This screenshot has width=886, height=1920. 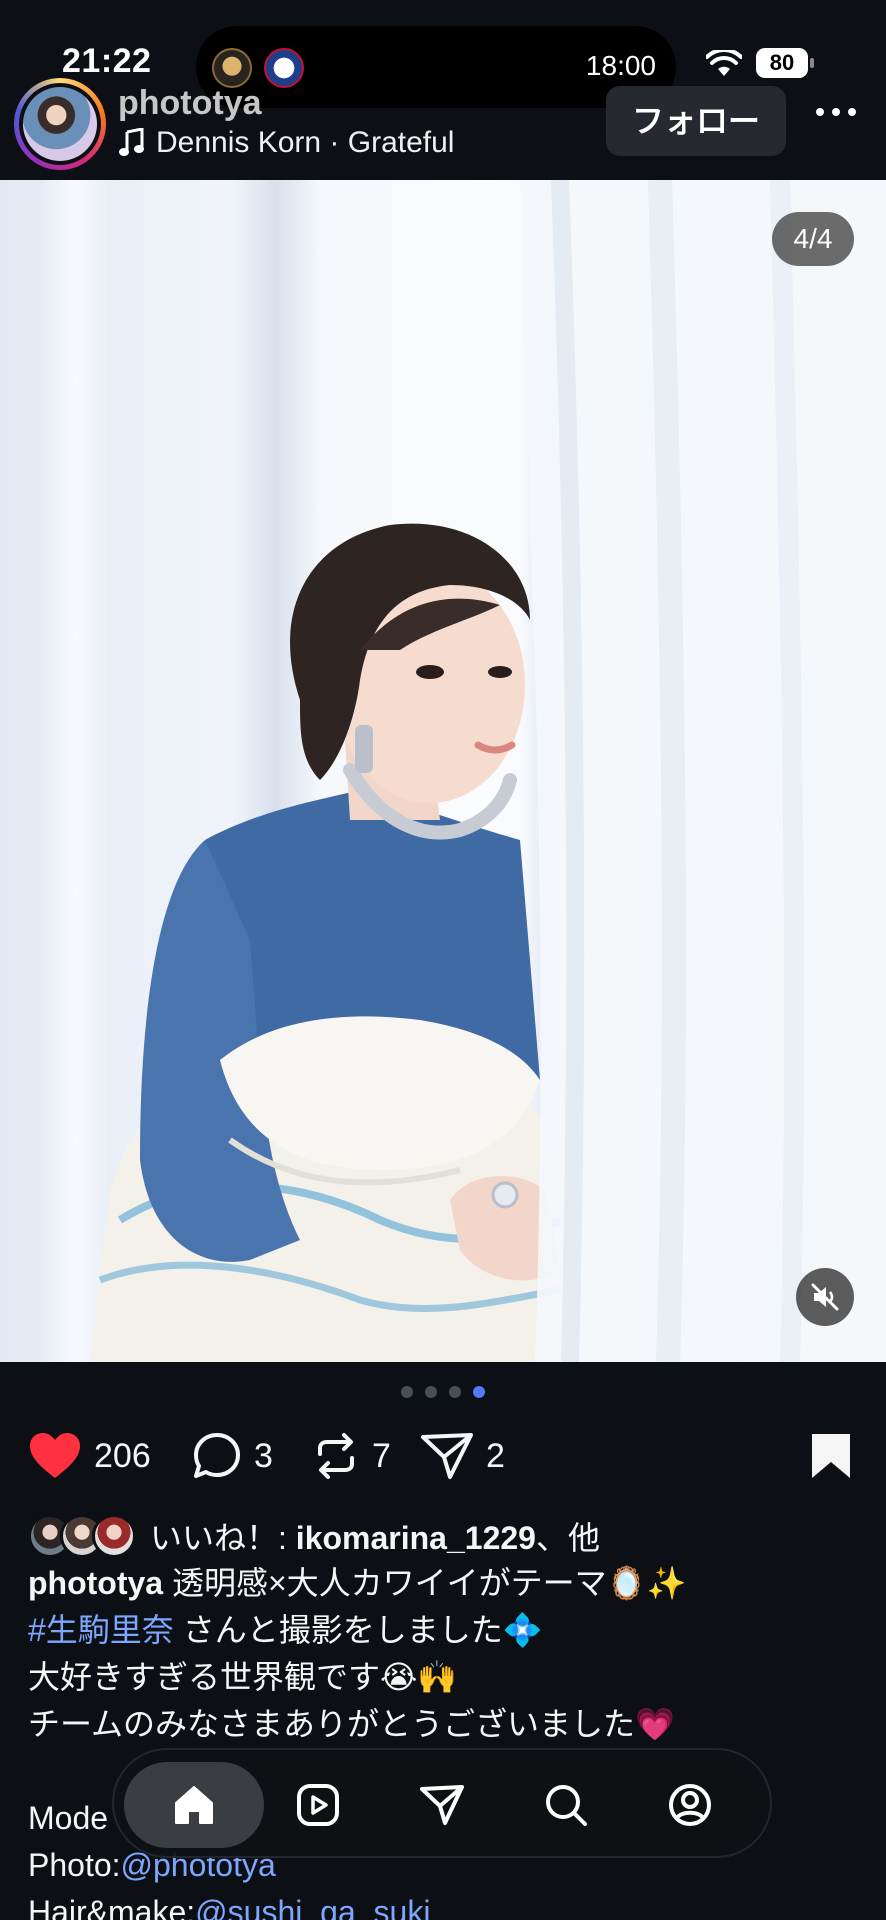 I want to click on reels-icon, so click(x=318, y=1805).